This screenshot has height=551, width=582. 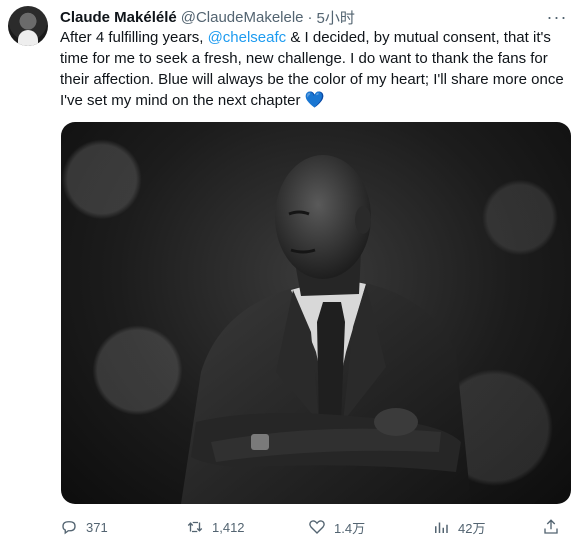 I want to click on mention-link: @chelseafc, so click(x=247, y=37).